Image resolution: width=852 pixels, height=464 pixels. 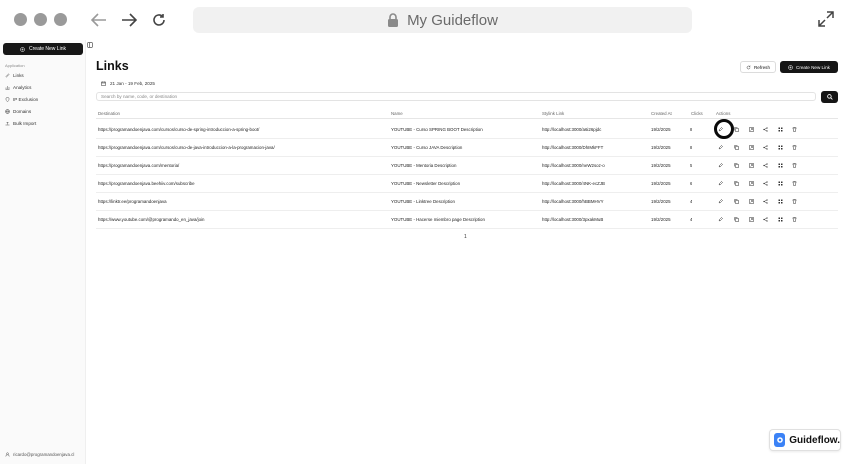 I want to click on cell-clicks: 8, so click(x=691, y=129).